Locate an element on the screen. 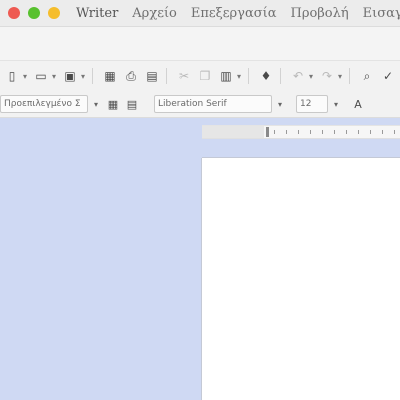 The image size is (400, 400). close-window-button is located at coordinates (14, 13).